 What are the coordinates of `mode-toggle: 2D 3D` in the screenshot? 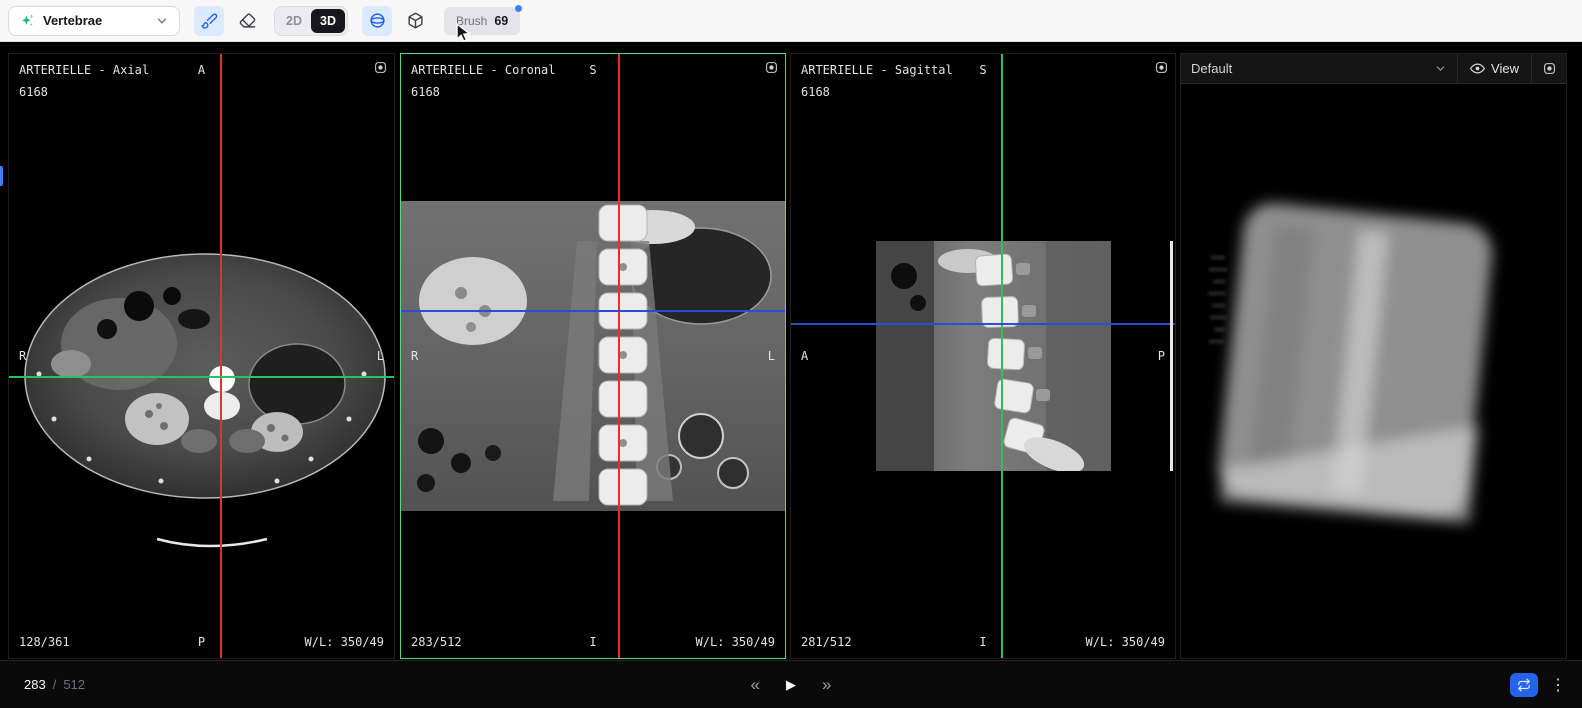 It's located at (311, 20).